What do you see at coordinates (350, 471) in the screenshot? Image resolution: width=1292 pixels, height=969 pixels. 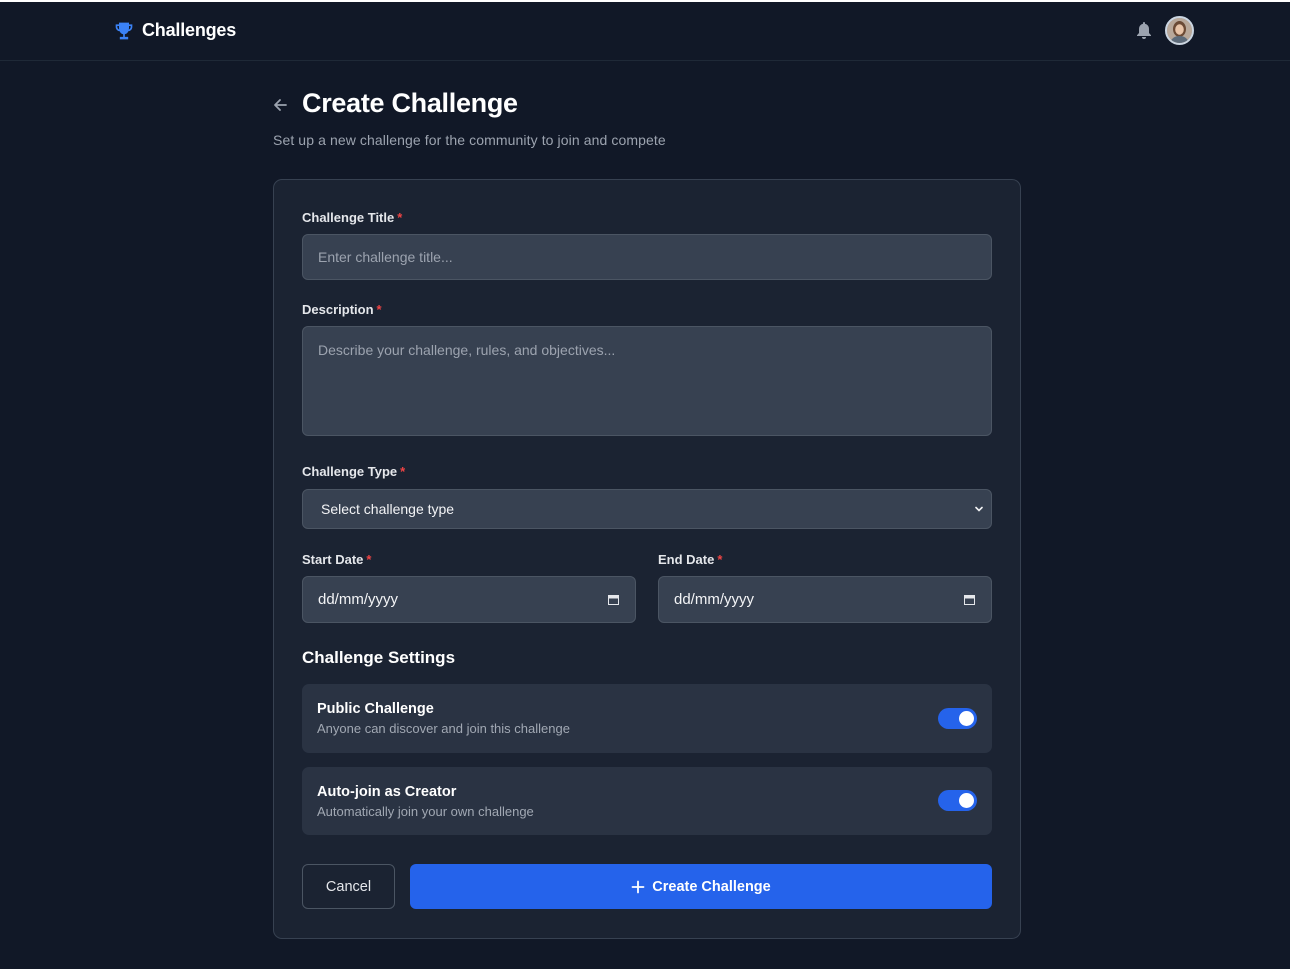 I see `challenge-type-label-text: Challenge Type` at bounding box center [350, 471].